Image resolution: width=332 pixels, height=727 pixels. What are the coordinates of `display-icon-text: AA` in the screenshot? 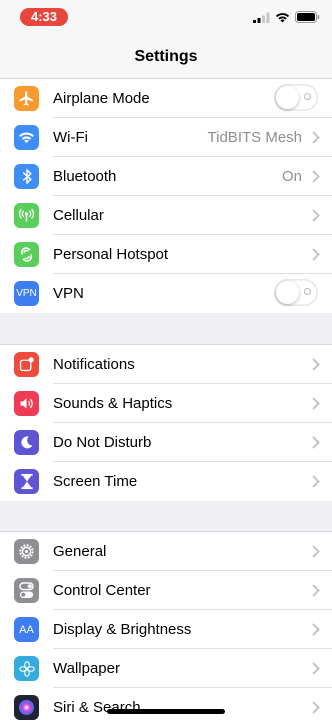 It's located at (26, 629).